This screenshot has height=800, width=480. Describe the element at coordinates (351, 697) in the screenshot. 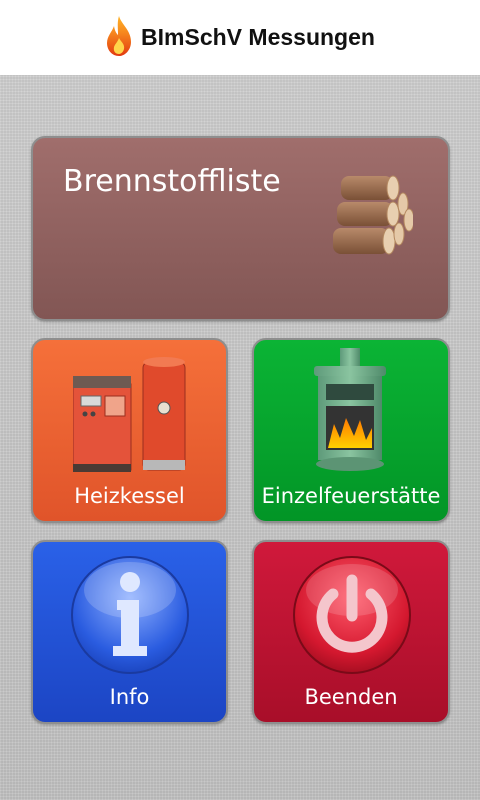

I see `exit-label: Beenden` at that location.